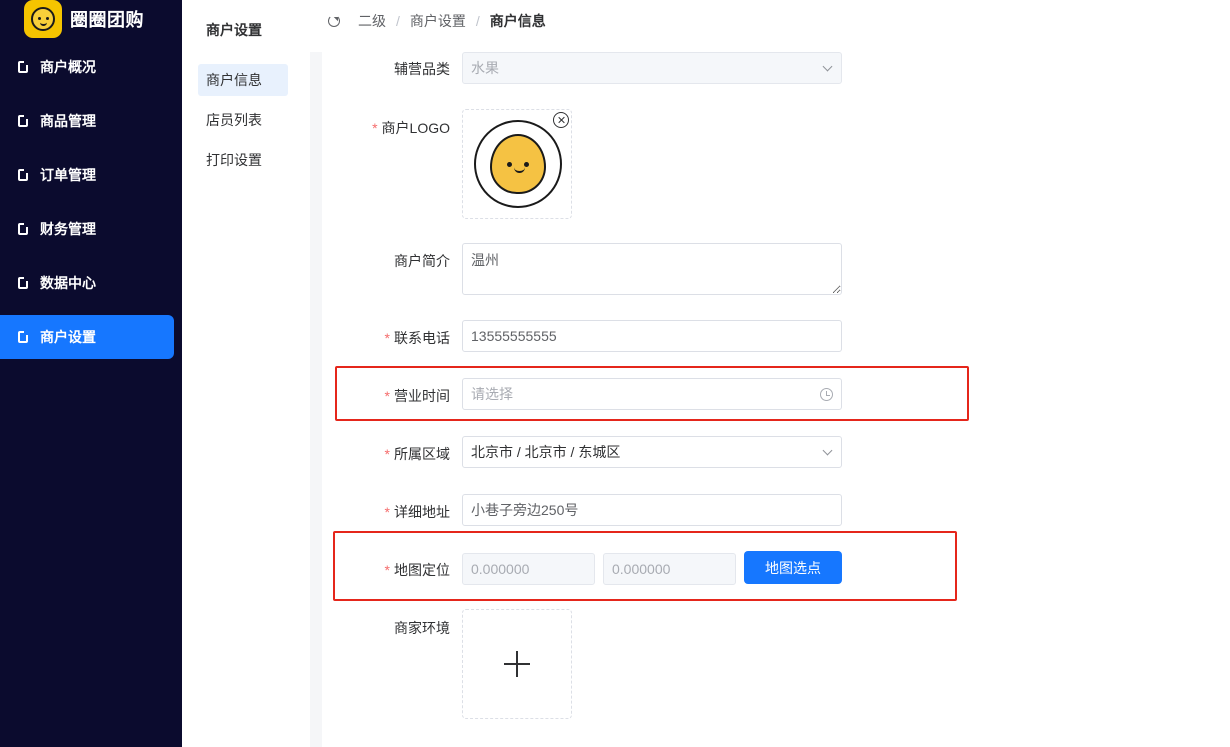  I want to click on sidebar-item-data-center: 数据中心, so click(91, 283).